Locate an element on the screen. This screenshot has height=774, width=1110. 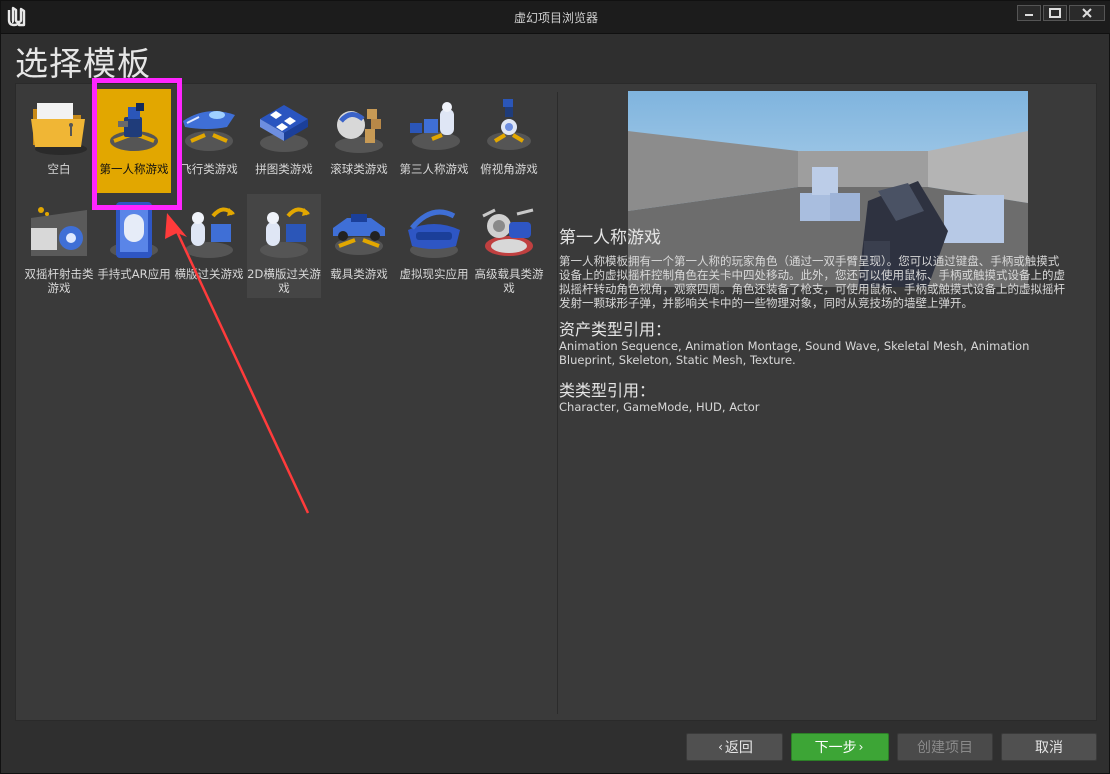
template-tile-third-person: 第三人称游戏 is located at coordinates (434, 141).